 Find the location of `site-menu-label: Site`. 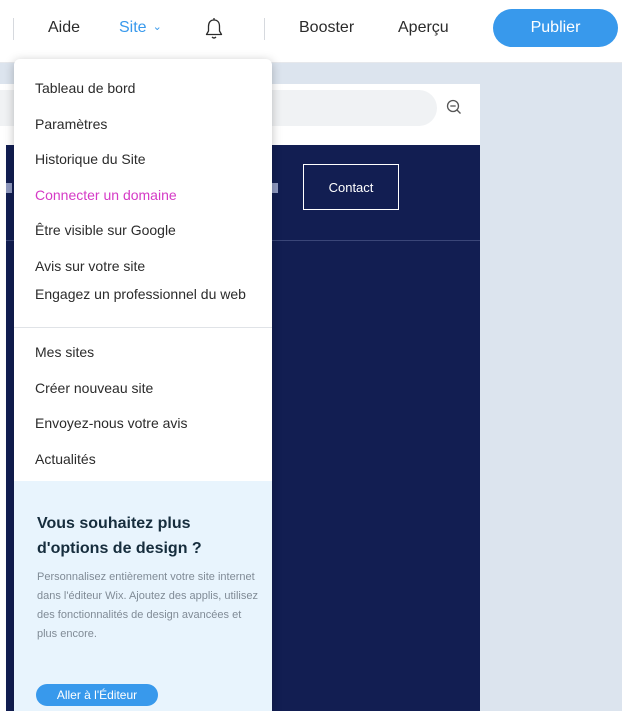

site-menu-label: Site is located at coordinates (133, 27).